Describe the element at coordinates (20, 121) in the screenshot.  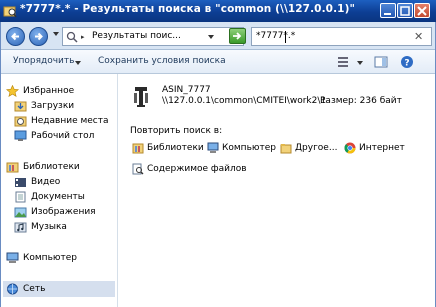
I see `recent-places-icon` at that location.